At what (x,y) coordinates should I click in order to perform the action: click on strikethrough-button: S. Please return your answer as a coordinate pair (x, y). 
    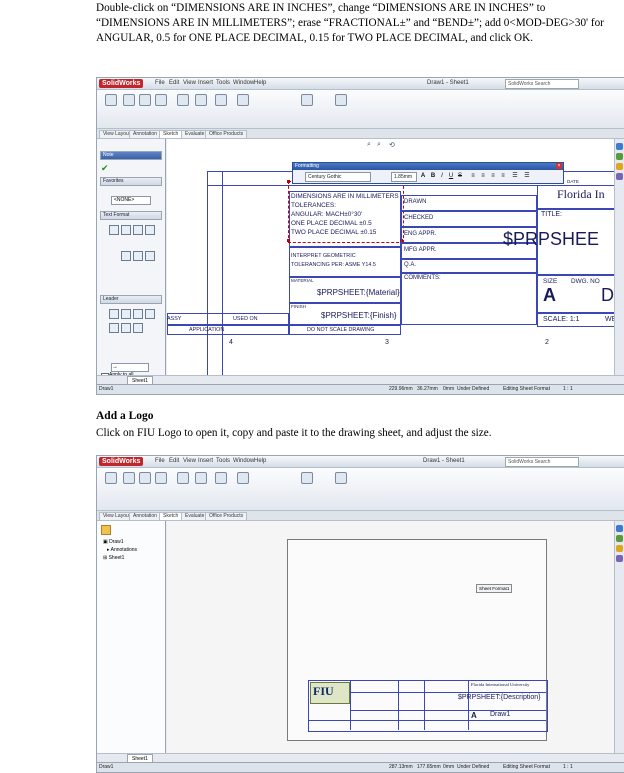
    Looking at the image, I should click on (460, 176).